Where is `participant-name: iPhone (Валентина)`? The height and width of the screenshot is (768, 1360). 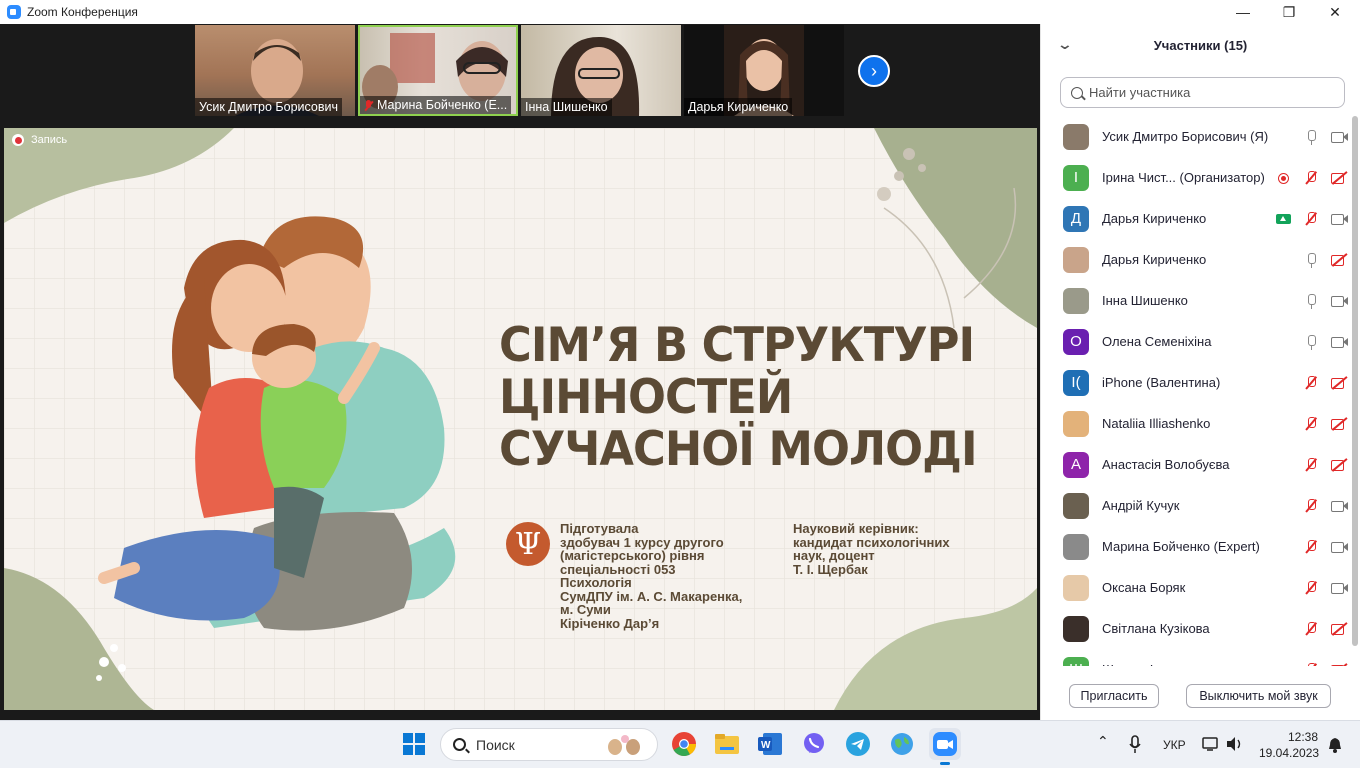 participant-name: iPhone (Валентина) is located at coordinates (1161, 382).